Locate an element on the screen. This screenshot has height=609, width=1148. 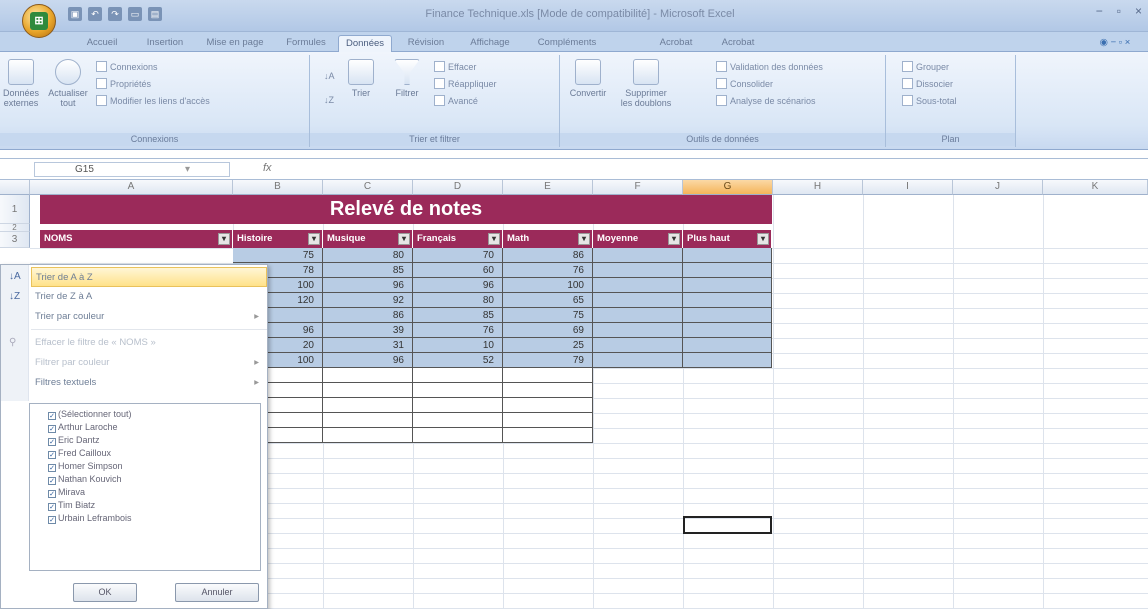
checkbox-item: ✓ Nathan Kouvich is located at coordinates (85, 479).